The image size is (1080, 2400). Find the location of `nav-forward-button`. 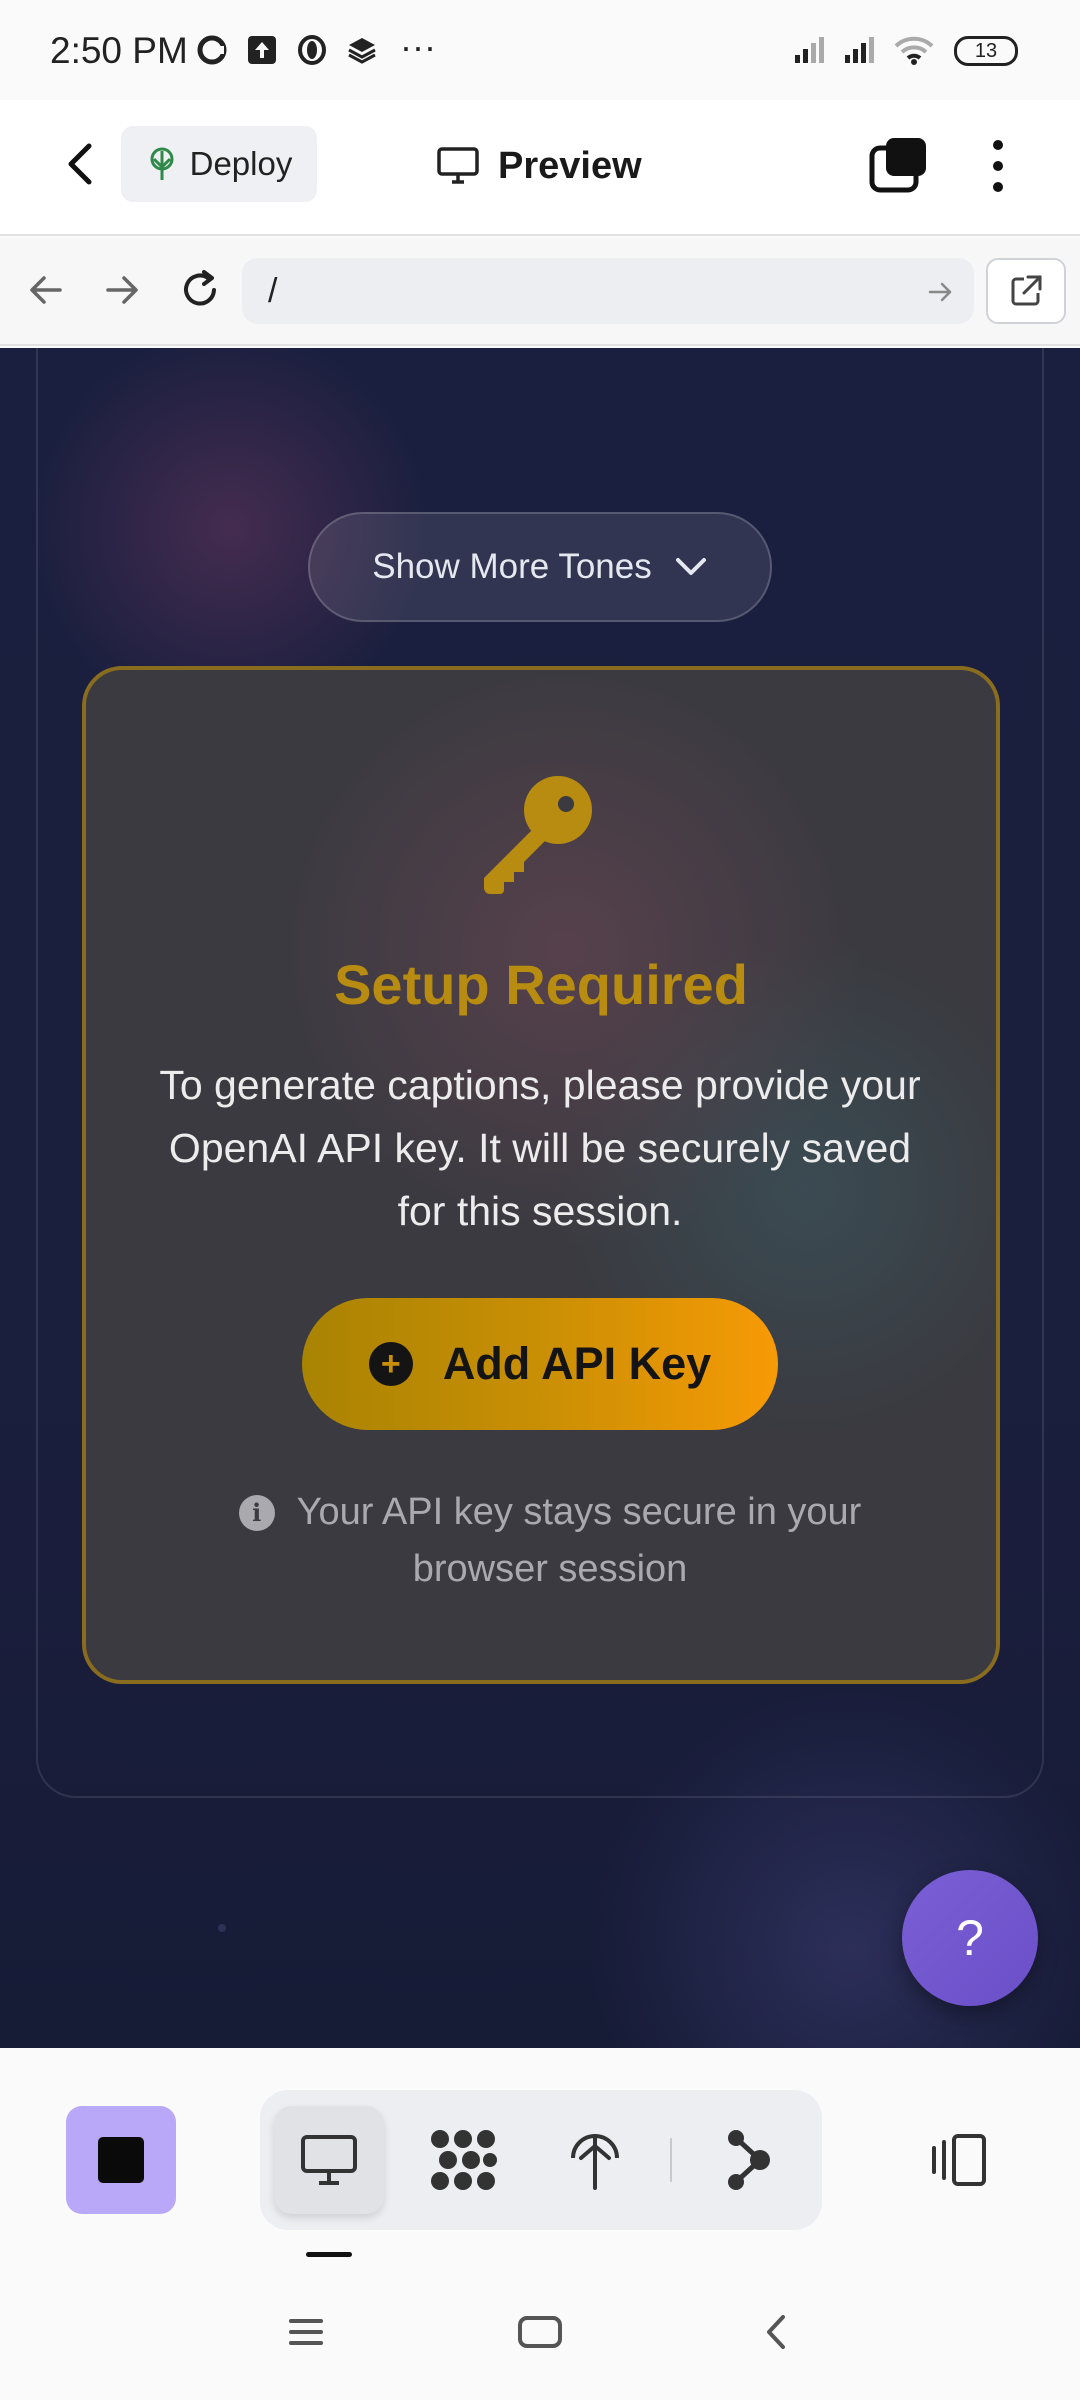

nav-forward-button is located at coordinates (122, 290).